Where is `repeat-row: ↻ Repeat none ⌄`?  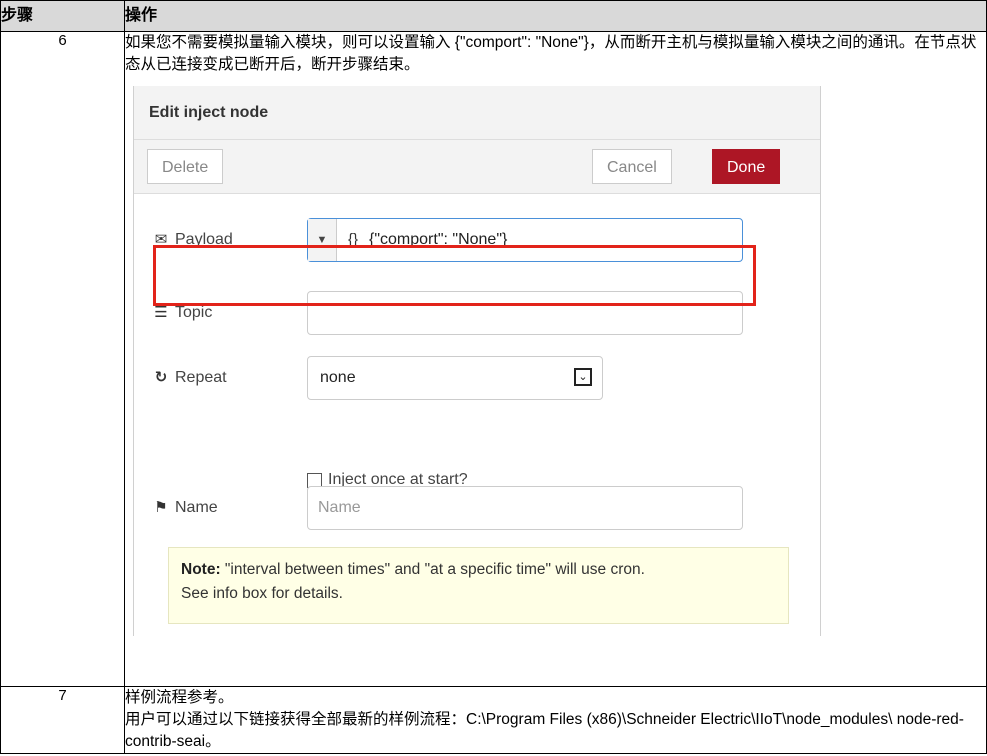 repeat-row: ↻ Repeat none ⌄ is located at coordinates (482, 378).